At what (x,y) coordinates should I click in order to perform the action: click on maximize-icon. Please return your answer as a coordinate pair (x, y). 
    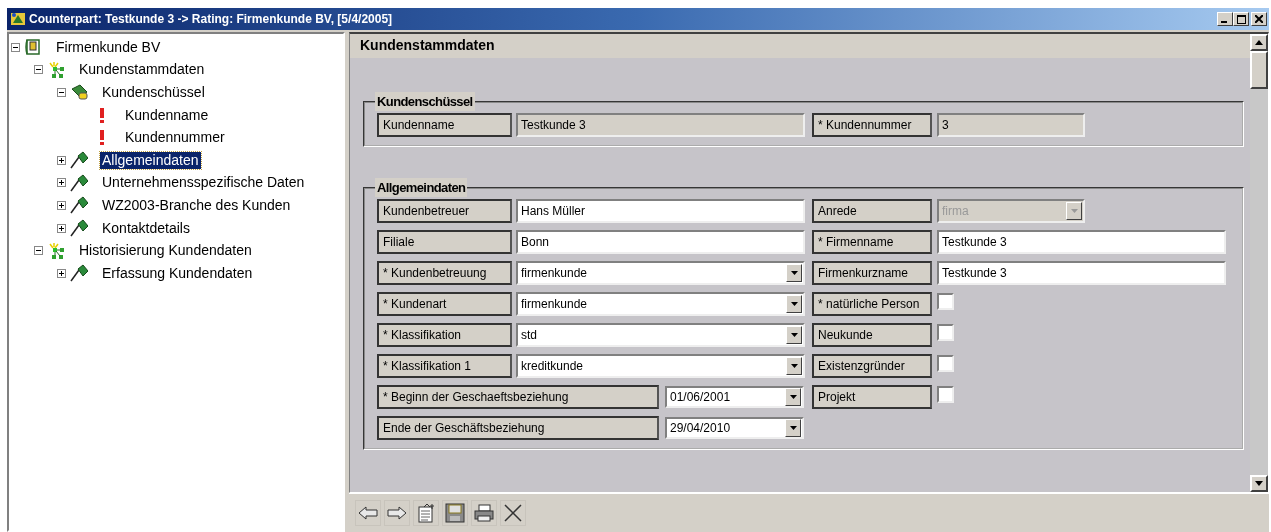
    Looking at the image, I should click on (1241, 19).